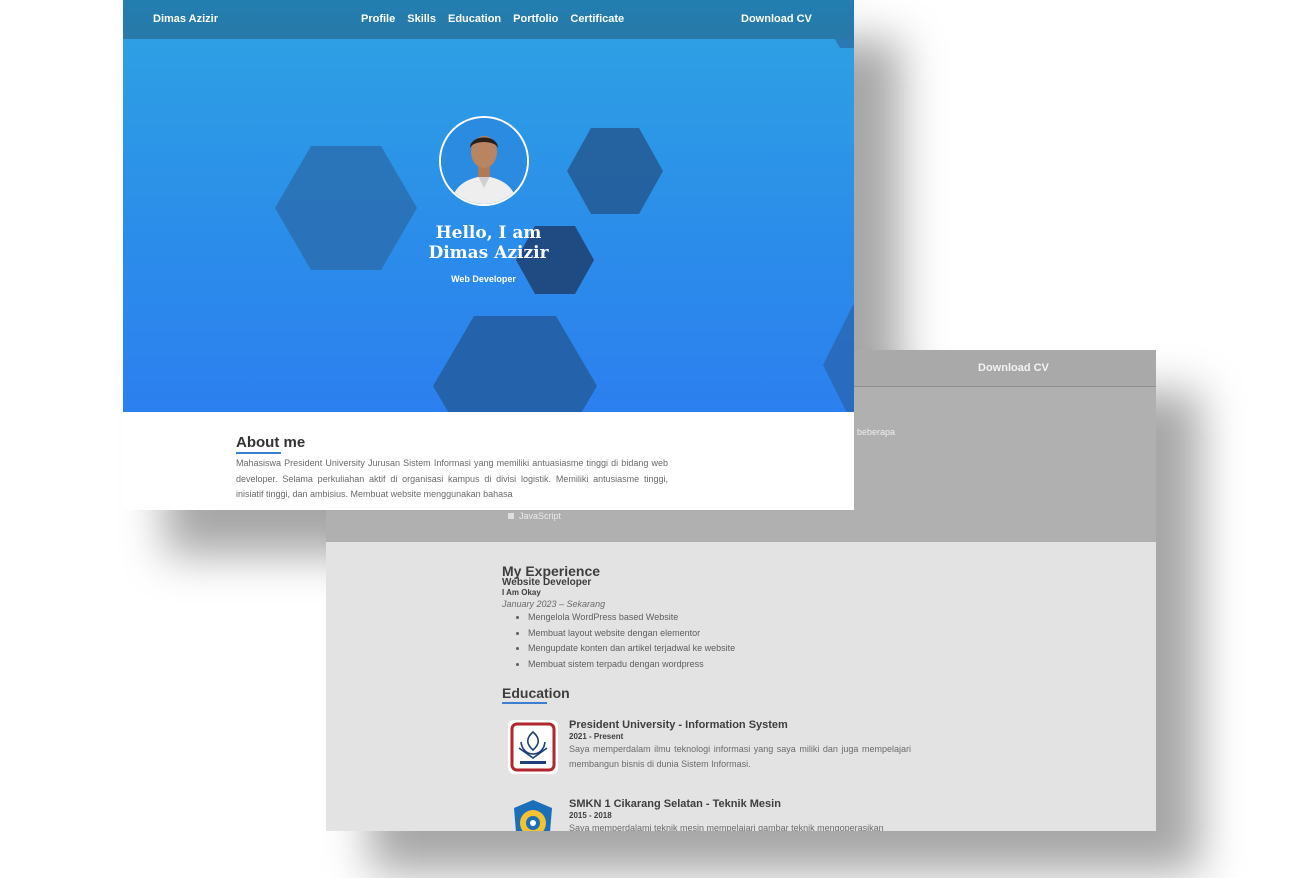 The height and width of the screenshot is (878, 1292). I want to click on skill-label: JavaScript, so click(540, 516).